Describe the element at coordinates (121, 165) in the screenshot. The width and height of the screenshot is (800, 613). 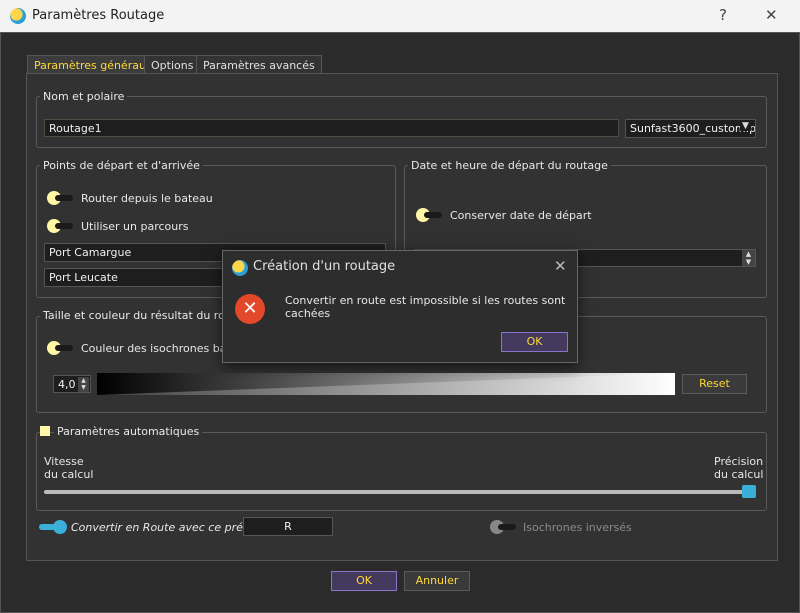
I see `group-points-title: Points de départ et d'arrivée` at that location.